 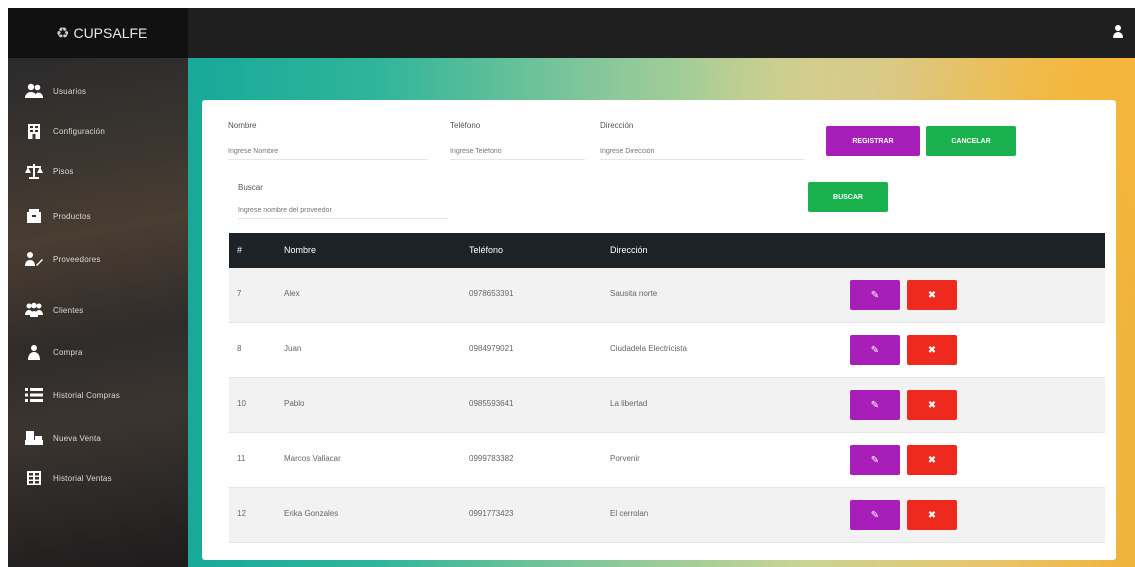 I want to click on telefono-input, so click(x=517, y=154).